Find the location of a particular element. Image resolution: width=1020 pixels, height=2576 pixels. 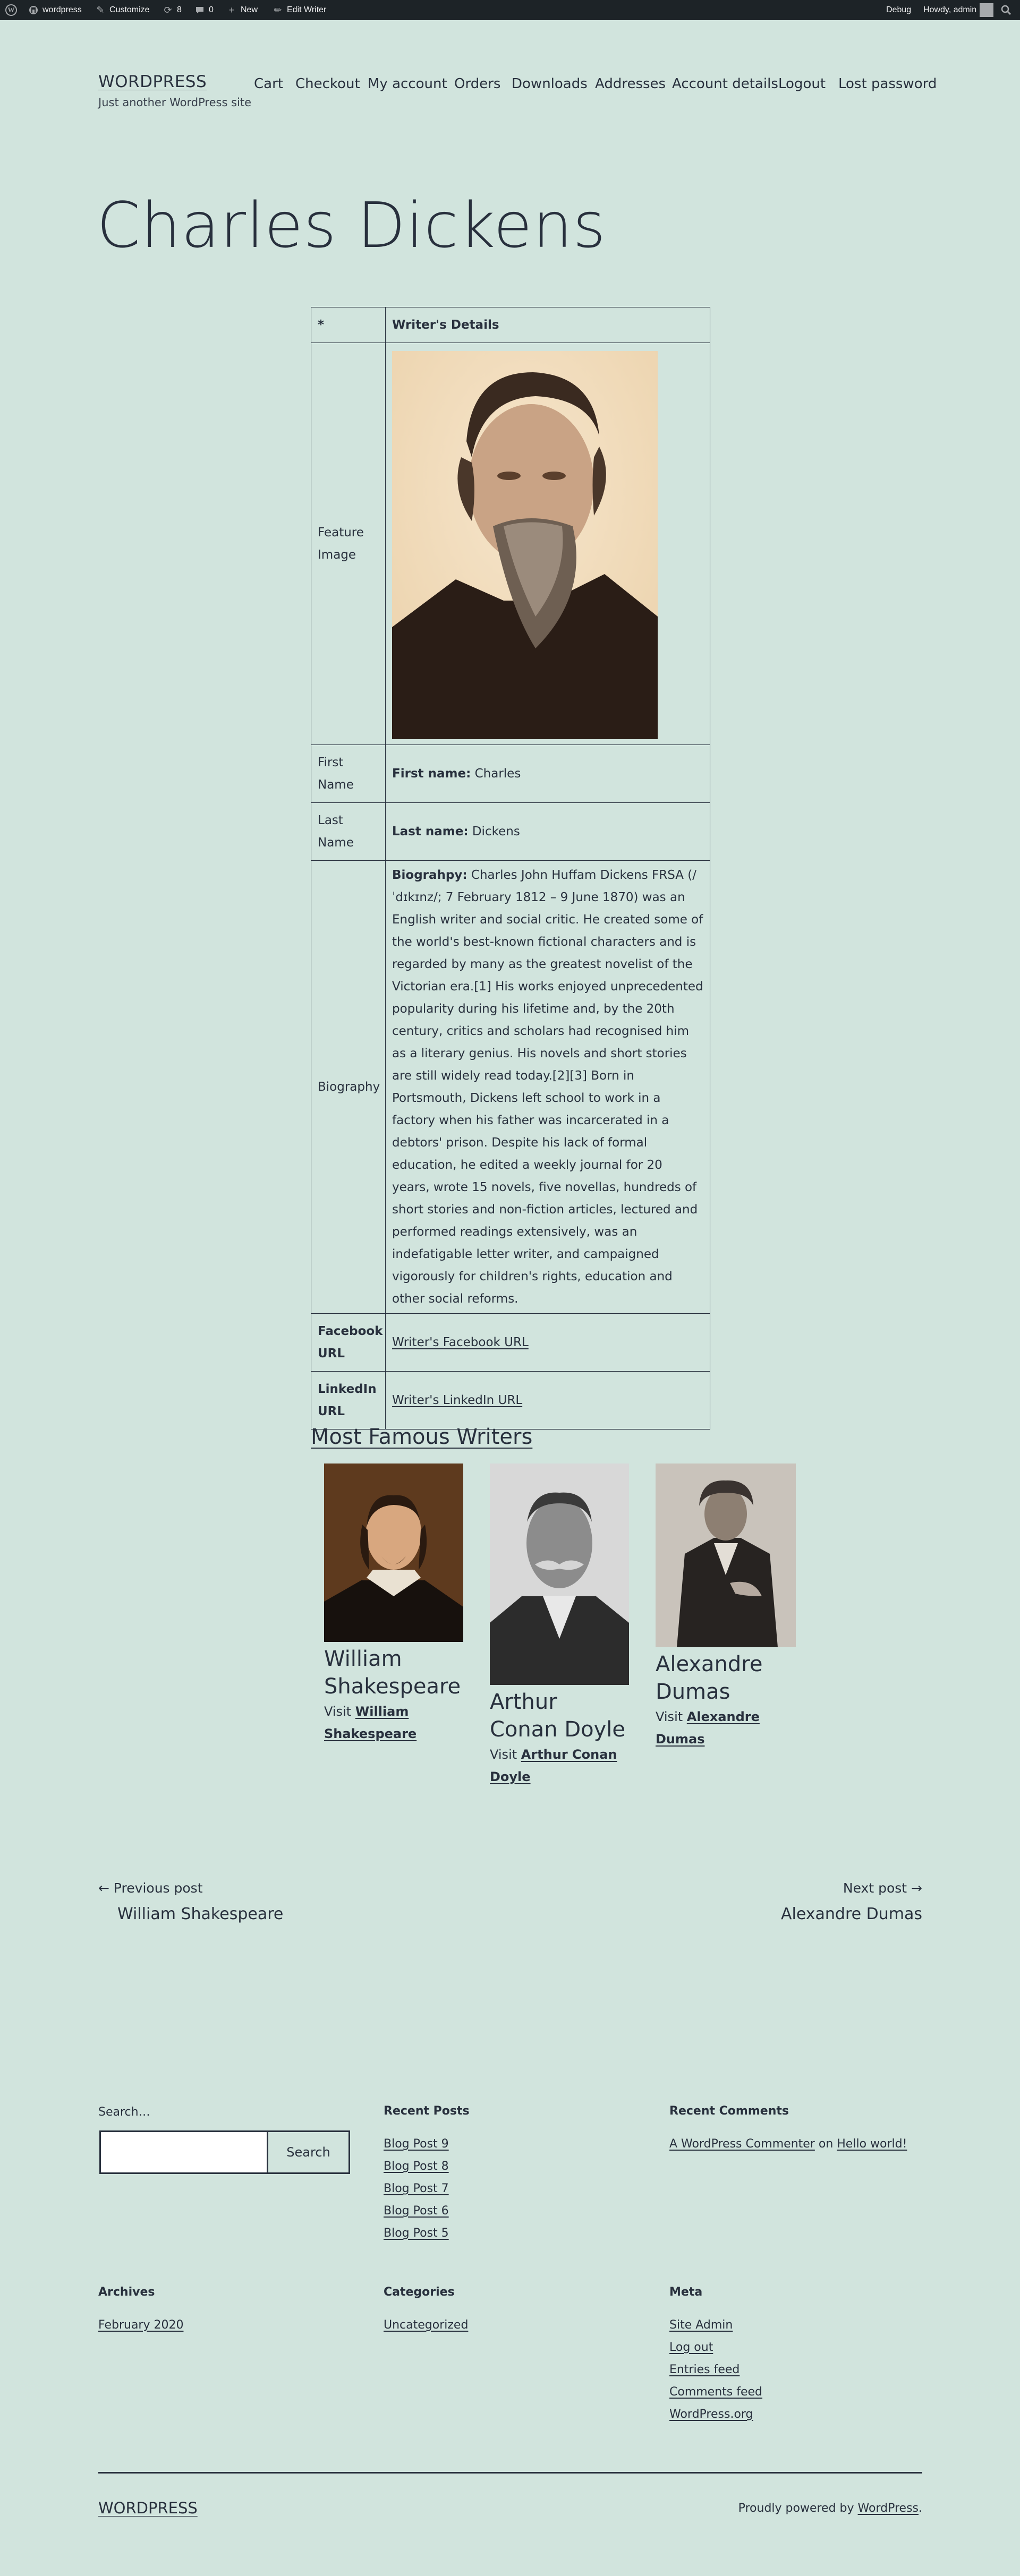

recent-post-link: Blog Post 5 is located at coordinates (416, 2234).